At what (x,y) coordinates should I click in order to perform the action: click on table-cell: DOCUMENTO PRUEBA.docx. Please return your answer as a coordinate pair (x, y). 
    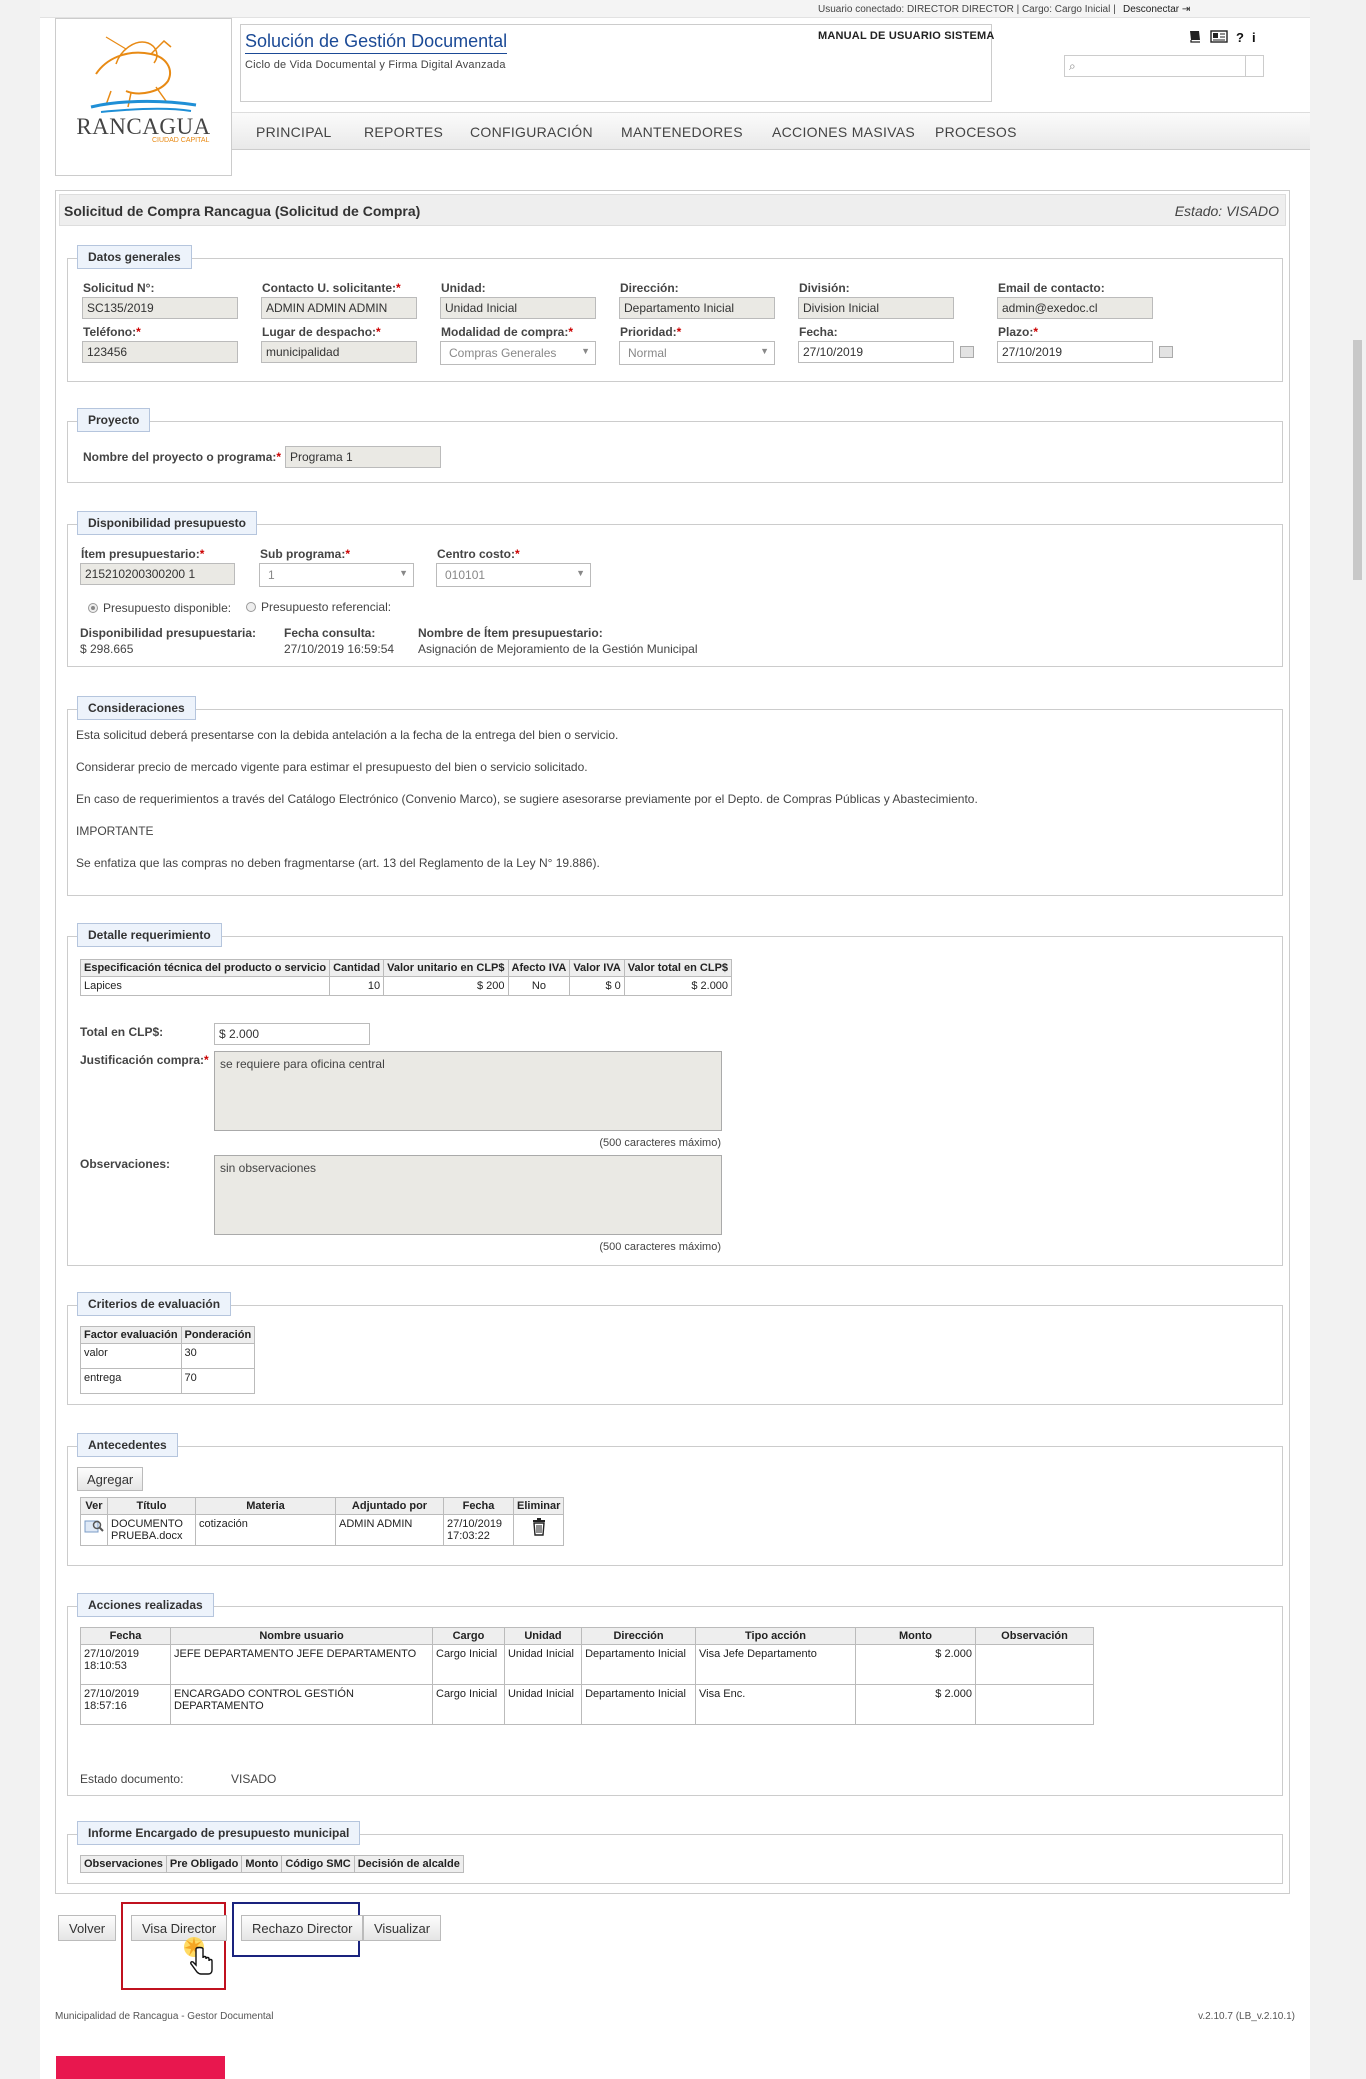
    Looking at the image, I should click on (151, 1530).